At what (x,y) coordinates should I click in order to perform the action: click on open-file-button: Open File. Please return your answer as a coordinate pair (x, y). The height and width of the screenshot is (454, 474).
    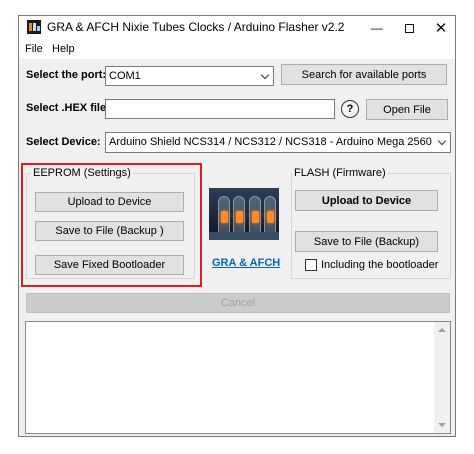
    Looking at the image, I should click on (407, 109).